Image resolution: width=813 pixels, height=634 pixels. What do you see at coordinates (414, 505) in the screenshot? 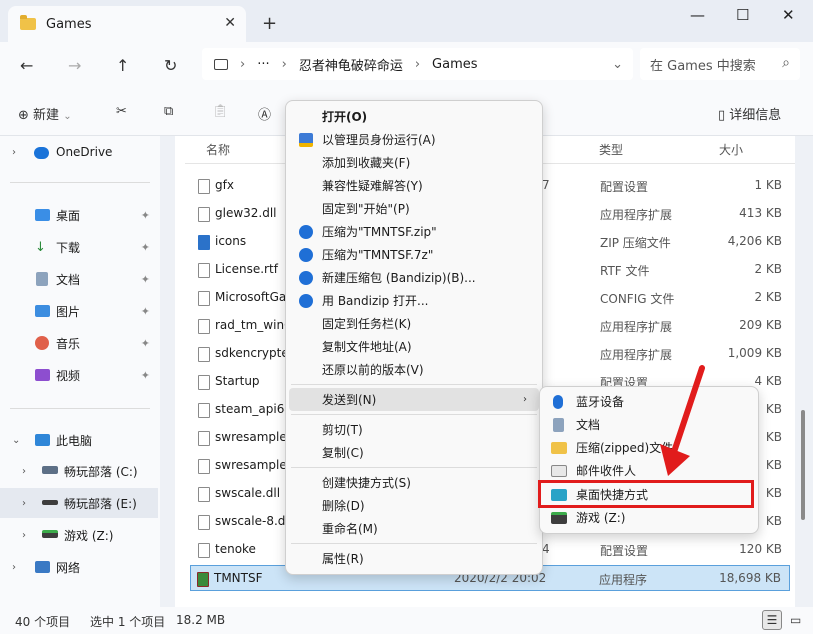
I see `menu-item-delete: 删除(D)` at bounding box center [414, 505].